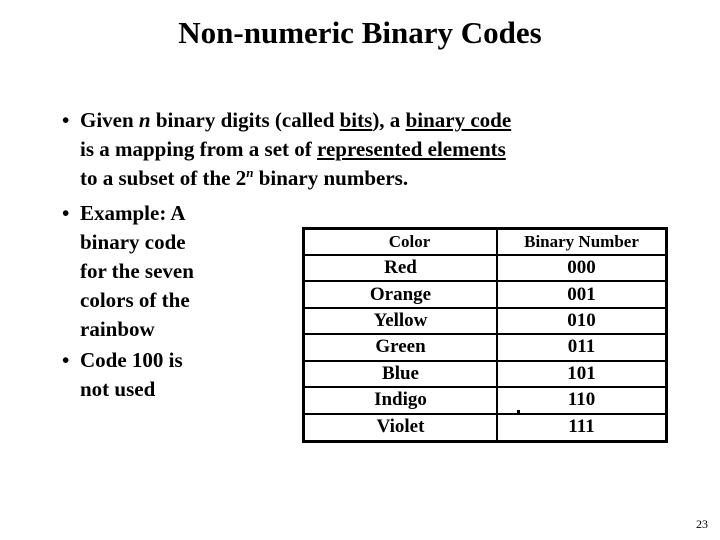 This screenshot has height=540, width=720. Describe the element at coordinates (193, 389) in the screenshot. I see `bullet-line: not used` at that location.